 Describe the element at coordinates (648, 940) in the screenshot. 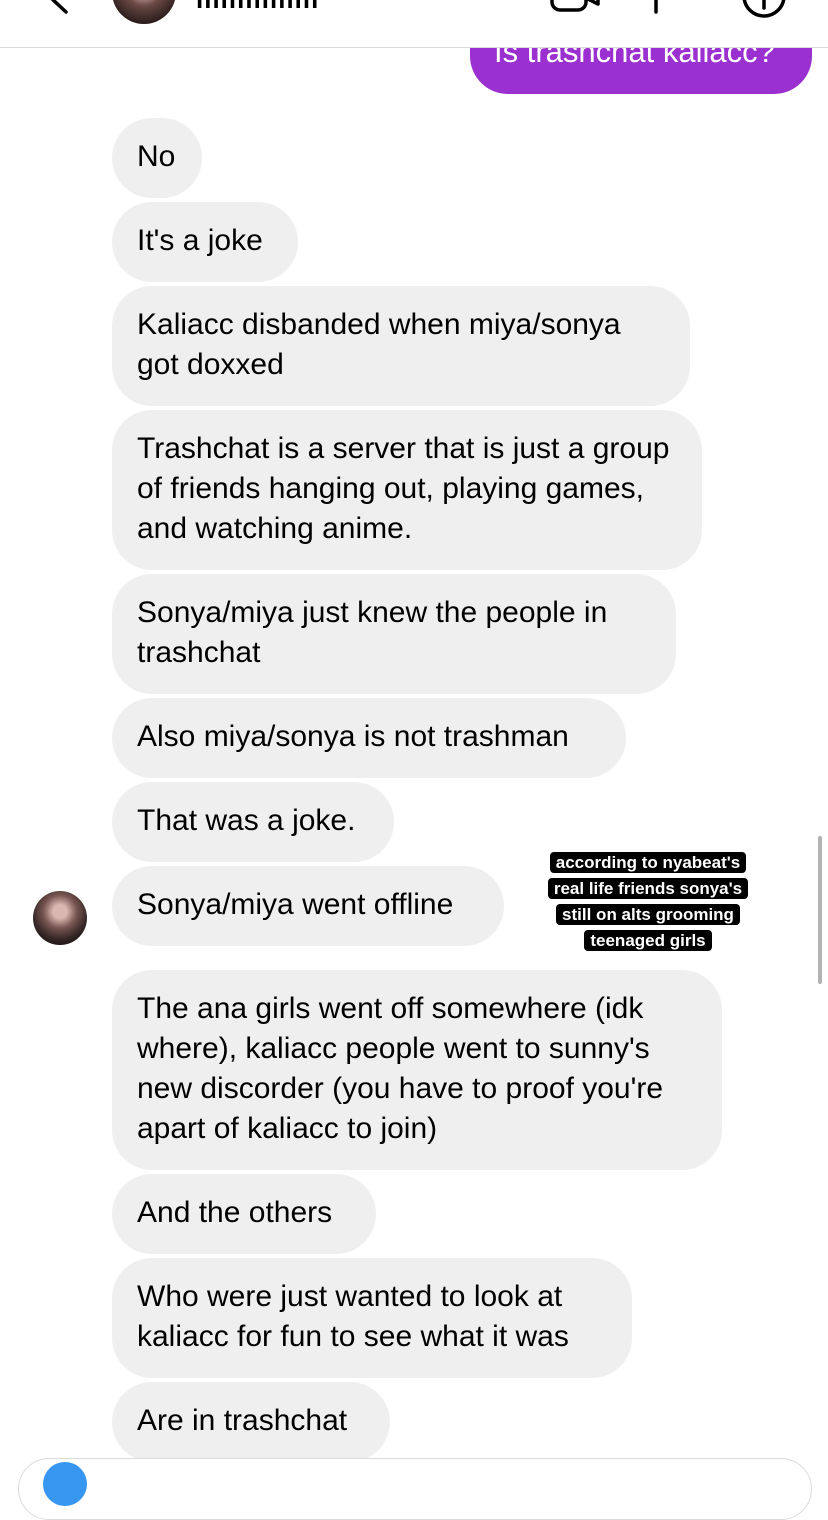

I see `annotation-line: teenaged girls` at that location.